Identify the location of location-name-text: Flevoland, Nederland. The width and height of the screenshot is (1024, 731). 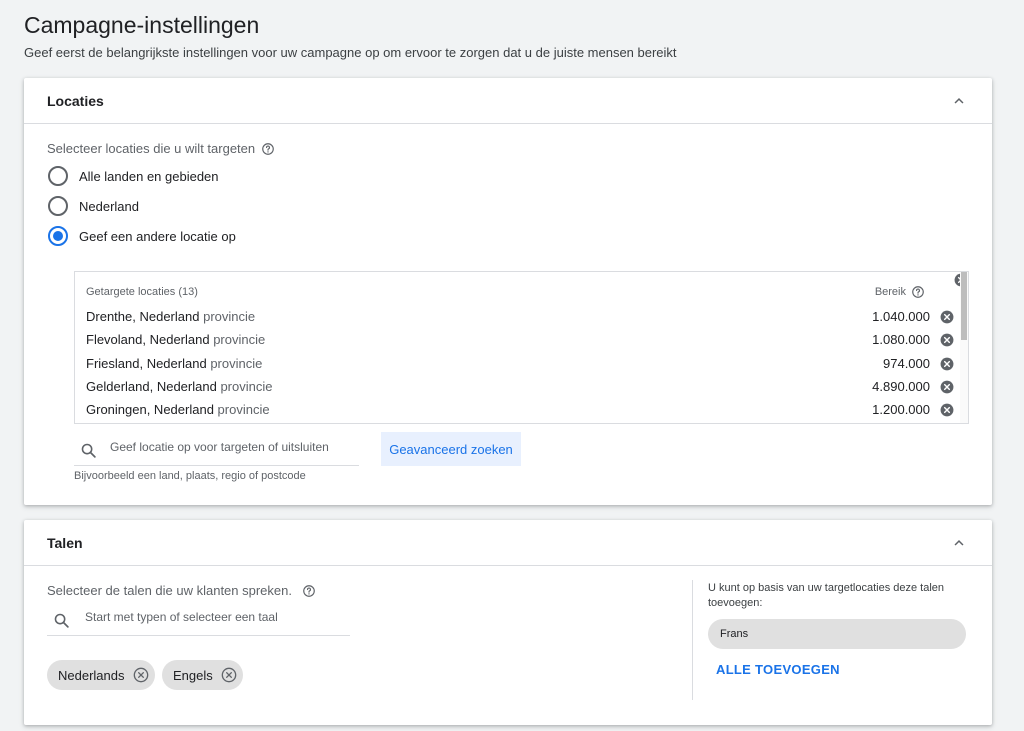
(148, 339).